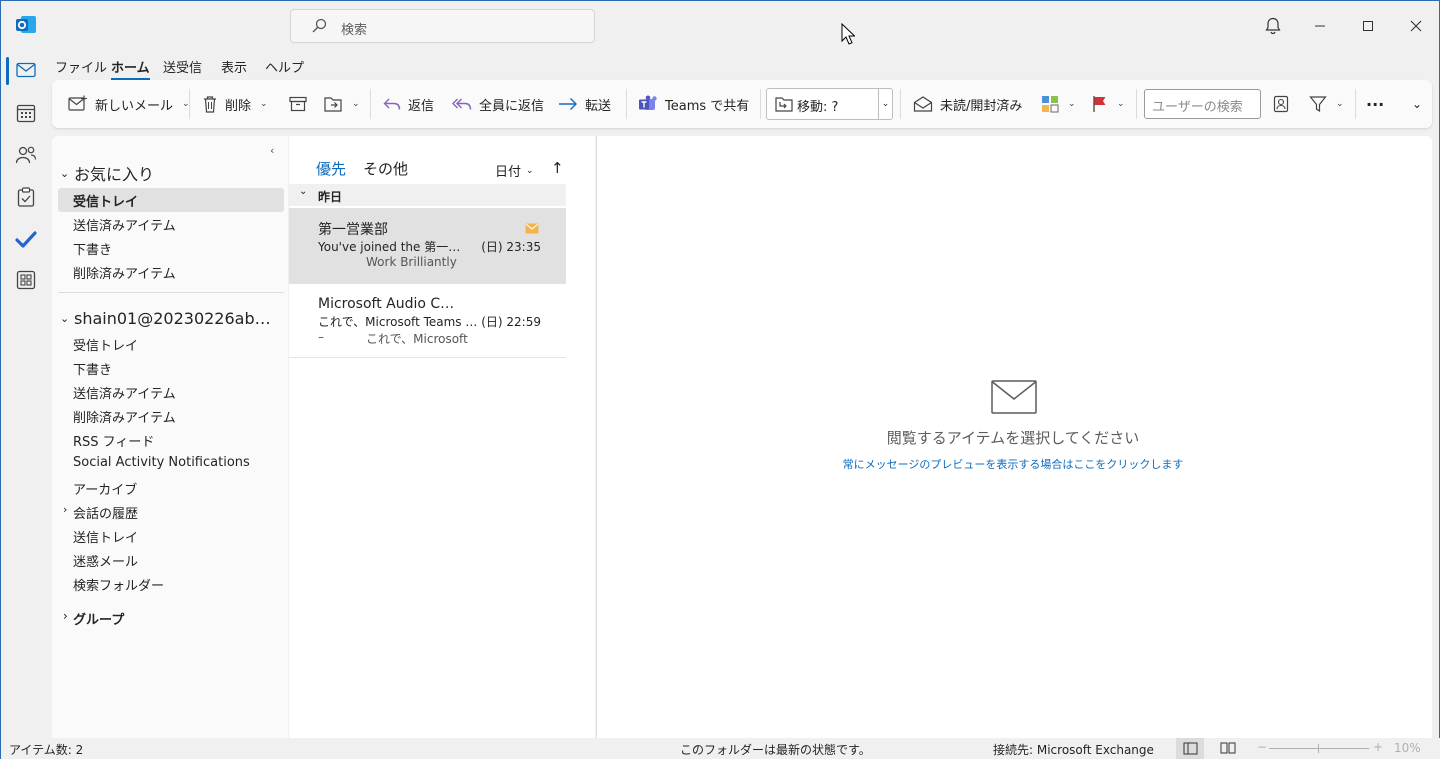 The height and width of the screenshot is (759, 1440). Describe the element at coordinates (1202, 104) in the screenshot. I see `people-search-input: ユーザーの検索` at that location.